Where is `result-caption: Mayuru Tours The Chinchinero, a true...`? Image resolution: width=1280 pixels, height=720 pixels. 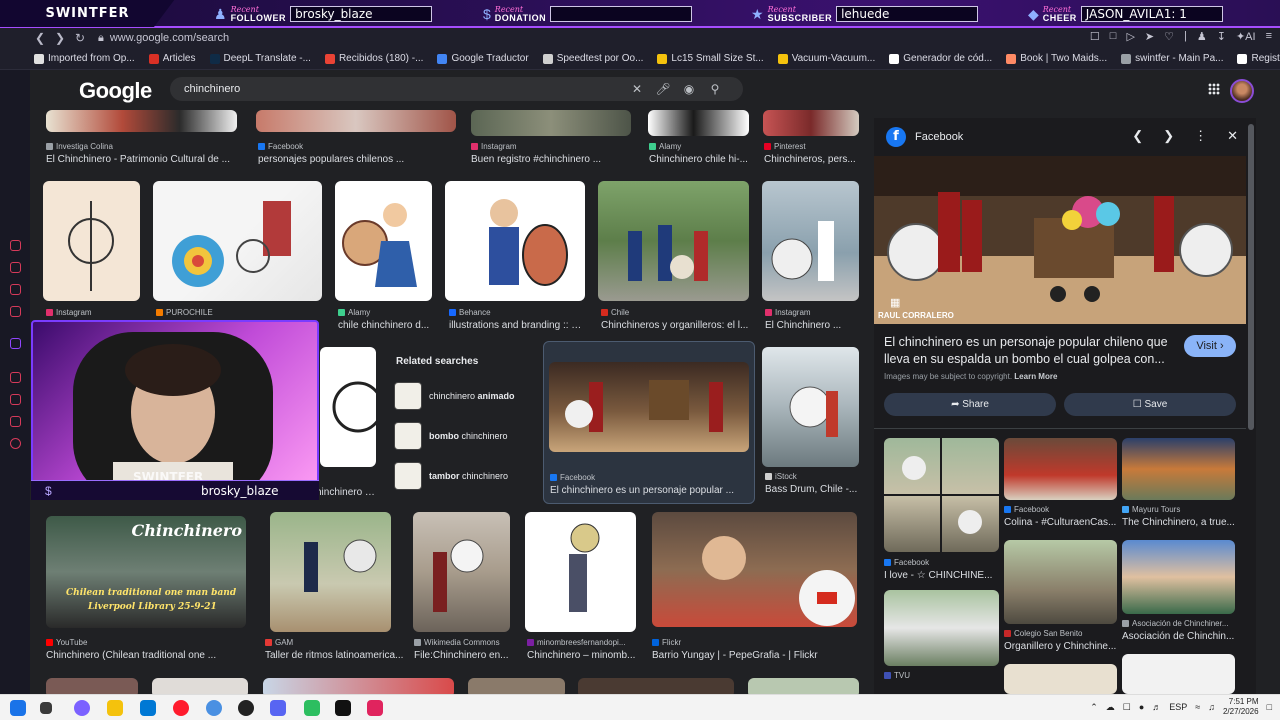
result-caption: Mayuru Tours The Chinchinero, a true... is located at coordinates (1178, 516).